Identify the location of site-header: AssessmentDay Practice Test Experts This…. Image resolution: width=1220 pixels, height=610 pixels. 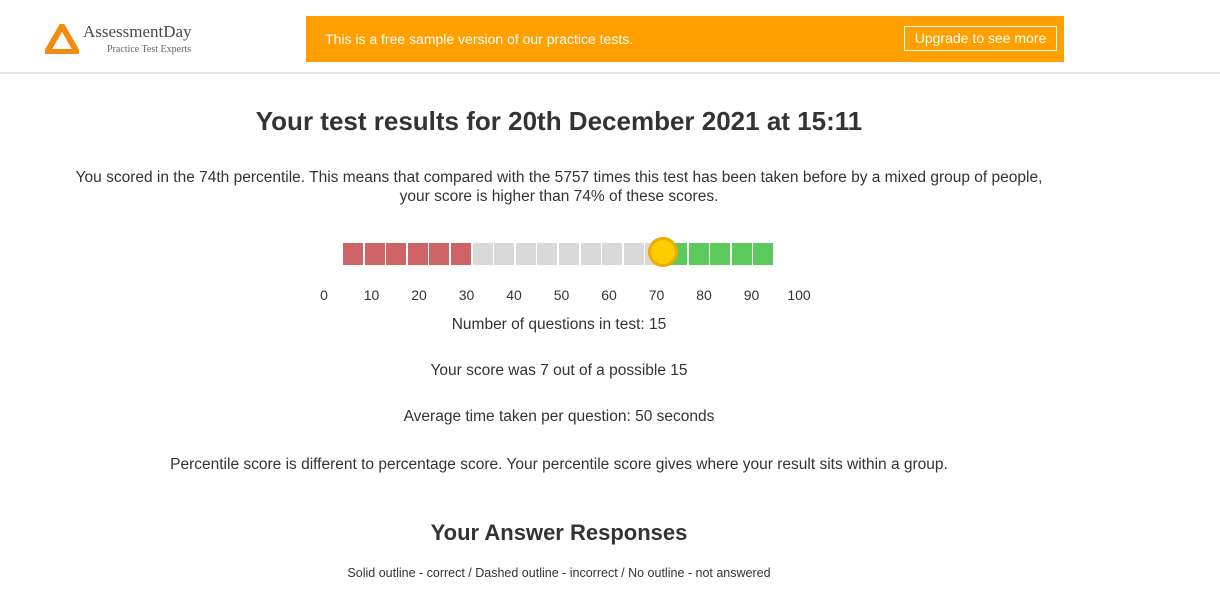
(610, 37).